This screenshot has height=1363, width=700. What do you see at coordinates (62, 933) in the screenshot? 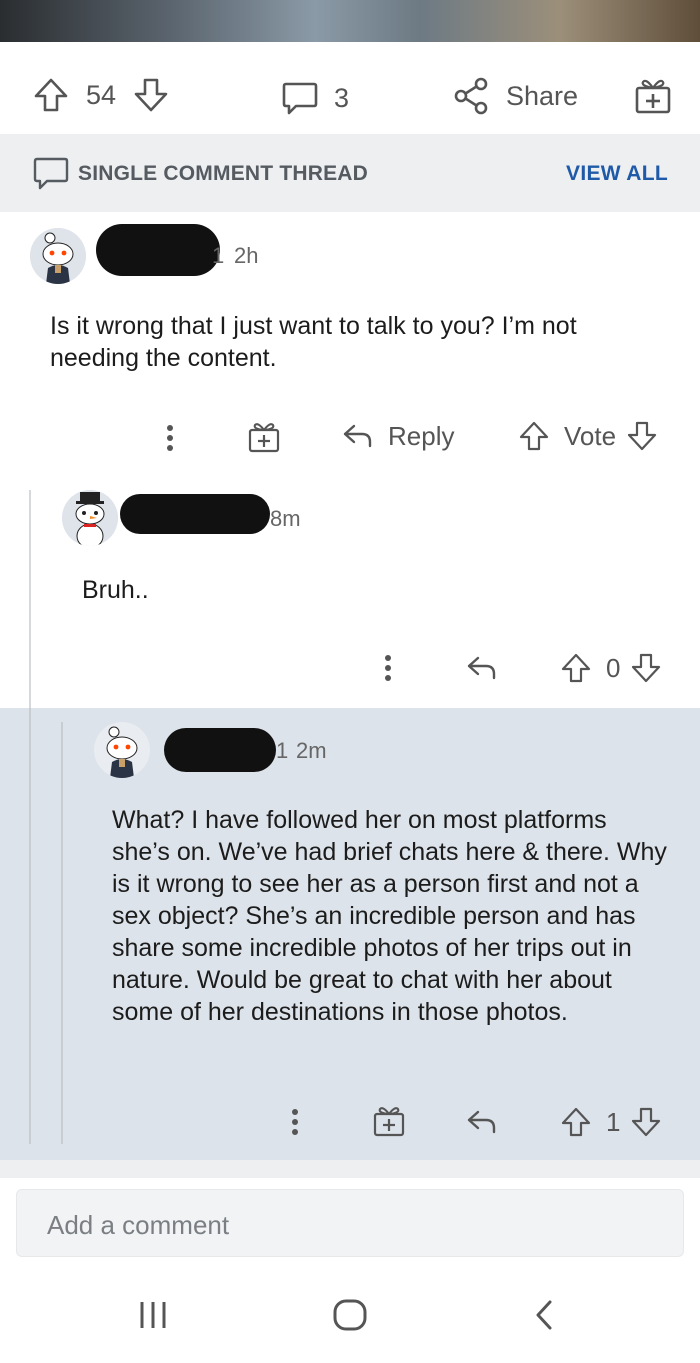
I see `thread-line-nested` at bounding box center [62, 933].